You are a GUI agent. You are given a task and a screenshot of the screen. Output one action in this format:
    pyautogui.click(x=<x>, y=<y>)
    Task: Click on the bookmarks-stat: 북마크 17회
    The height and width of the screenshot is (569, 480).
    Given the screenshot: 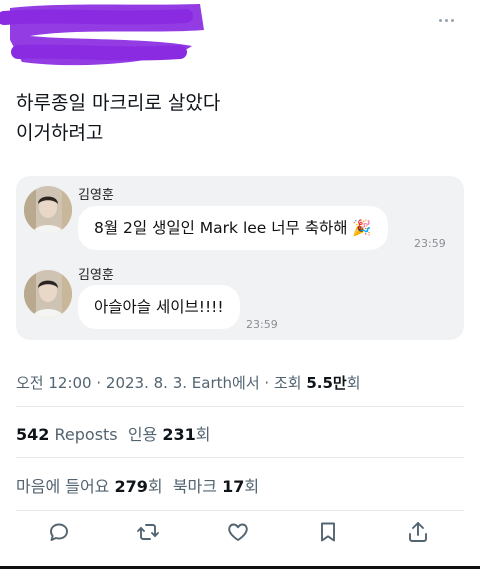 What is the action you would take?
    pyautogui.click(x=216, y=486)
    